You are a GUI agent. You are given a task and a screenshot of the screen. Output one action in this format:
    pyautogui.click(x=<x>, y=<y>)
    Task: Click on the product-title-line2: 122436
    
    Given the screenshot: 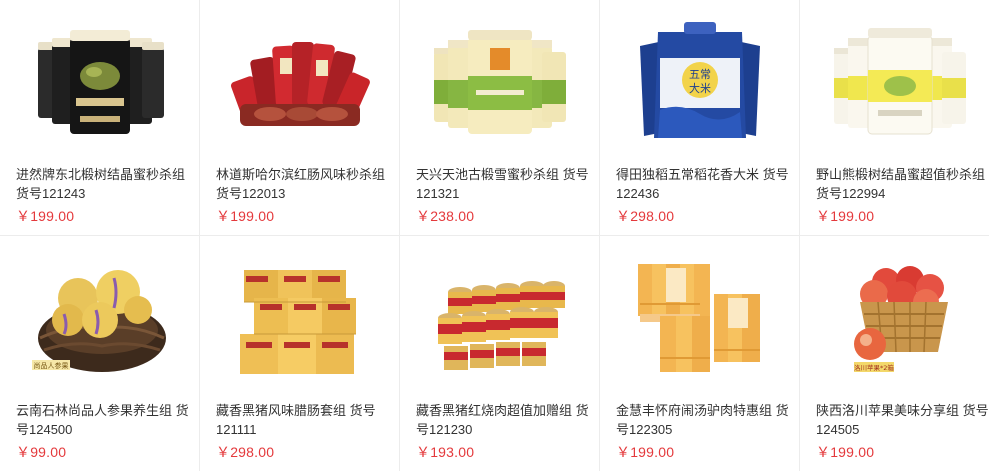 What is the action you would take?
    pyautogui.click(x=701, y=193)
    